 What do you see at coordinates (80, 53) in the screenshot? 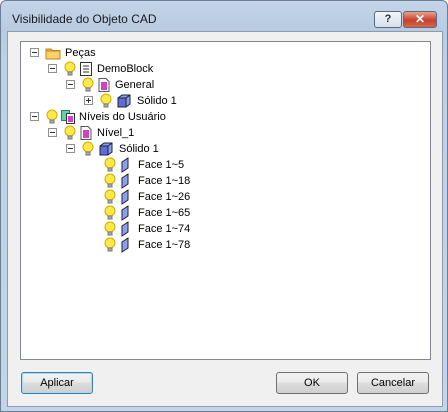
I see `tree-node-label: Peças` at bounding box center [80, 53].